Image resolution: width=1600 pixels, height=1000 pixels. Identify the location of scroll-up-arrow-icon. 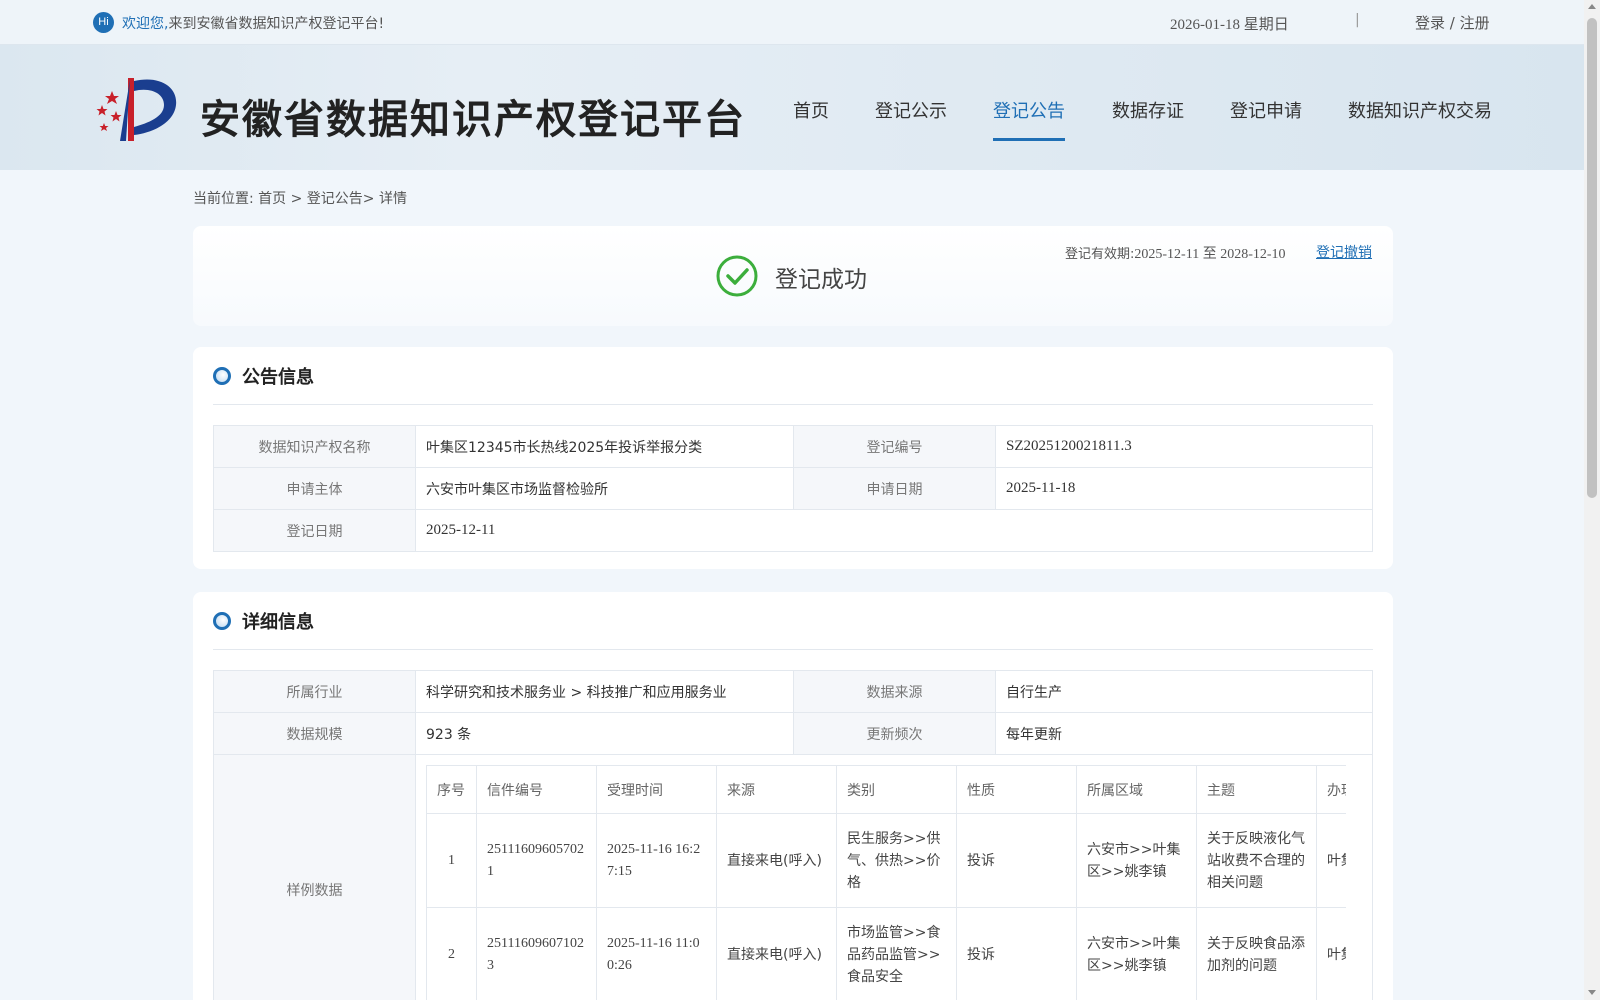
(1592, 6).